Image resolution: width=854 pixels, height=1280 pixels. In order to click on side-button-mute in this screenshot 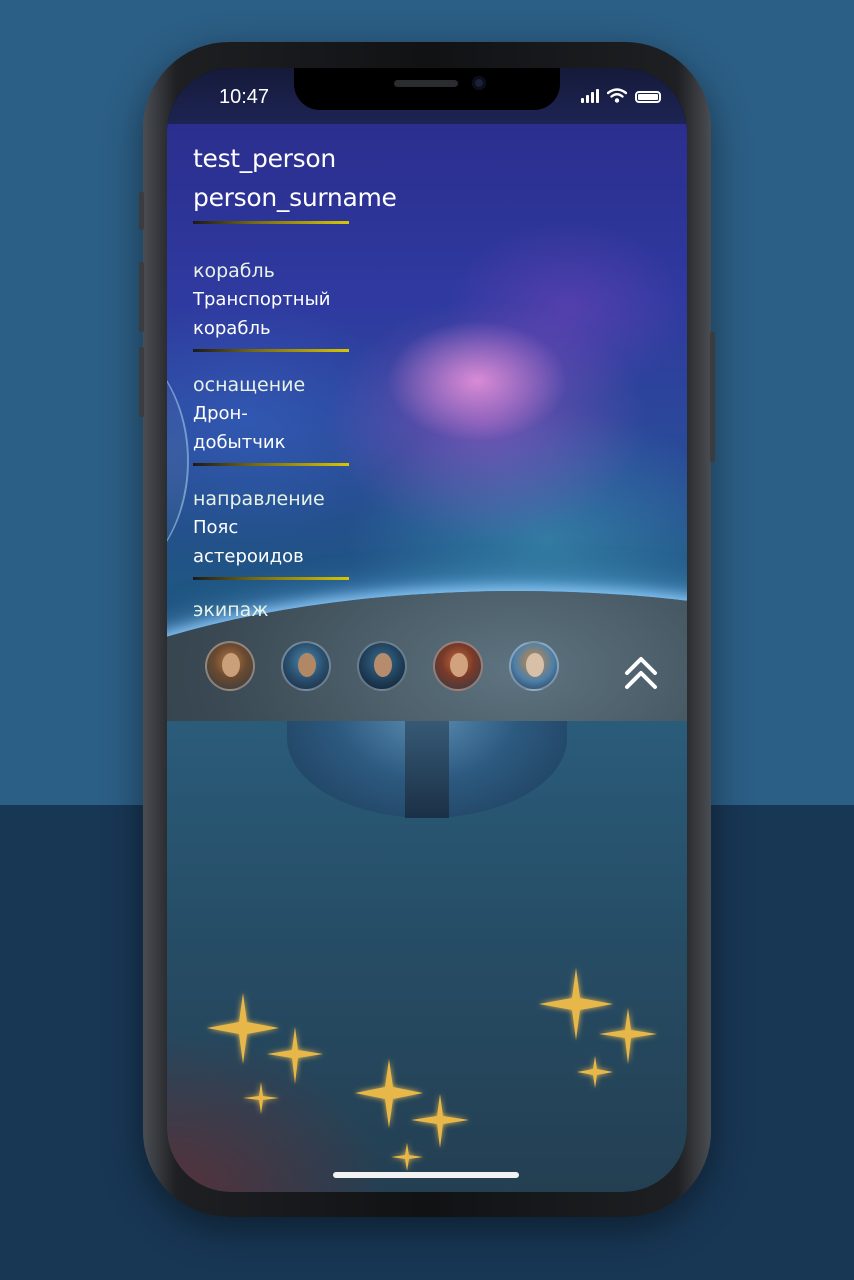, I will do `click(141, 211)`.